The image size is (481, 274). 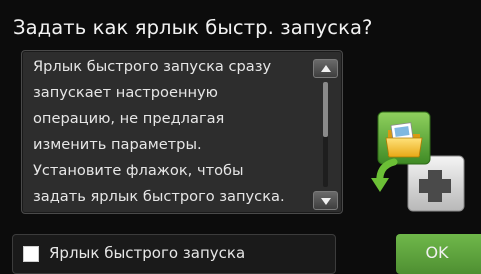 I want to click on ok-button: OK, so click(x=438, y=254).